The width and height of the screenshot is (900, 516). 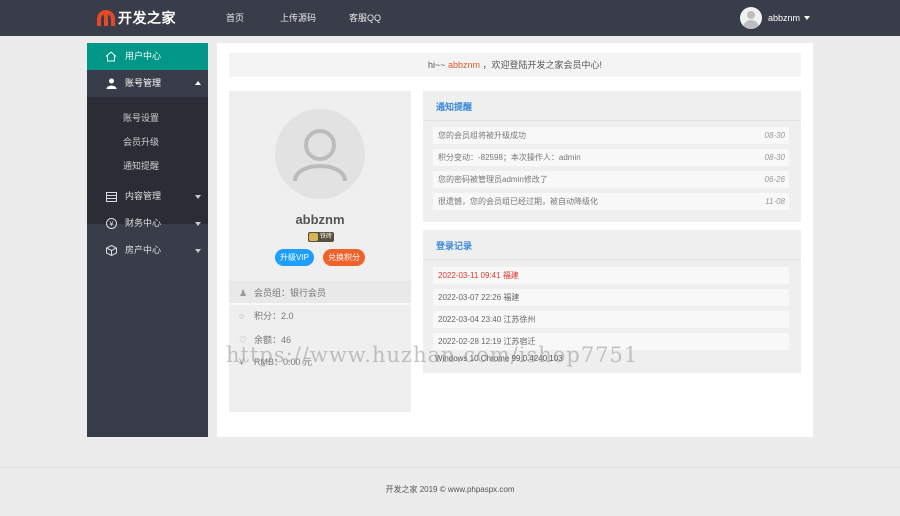 What do you see at coordinates (509, 157) in the screenshot?
I see `notice-text: 积分变动：-82598；本次操作人：admin` at bounding box center [509, 157].